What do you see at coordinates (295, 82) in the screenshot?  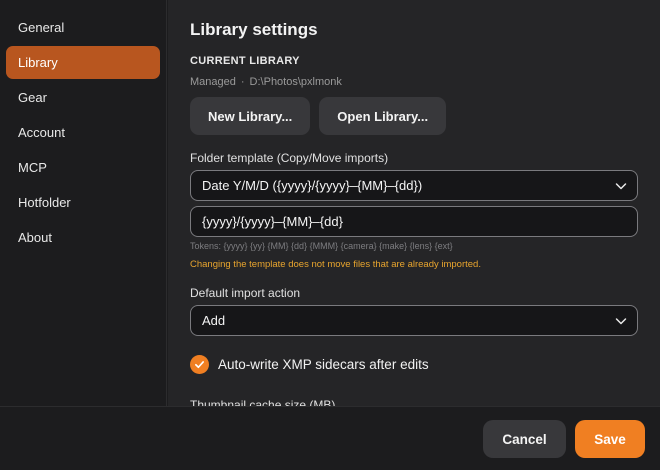 I see `library-path: D:\Photos\pxlmonk` at bounding box center [295, 82].